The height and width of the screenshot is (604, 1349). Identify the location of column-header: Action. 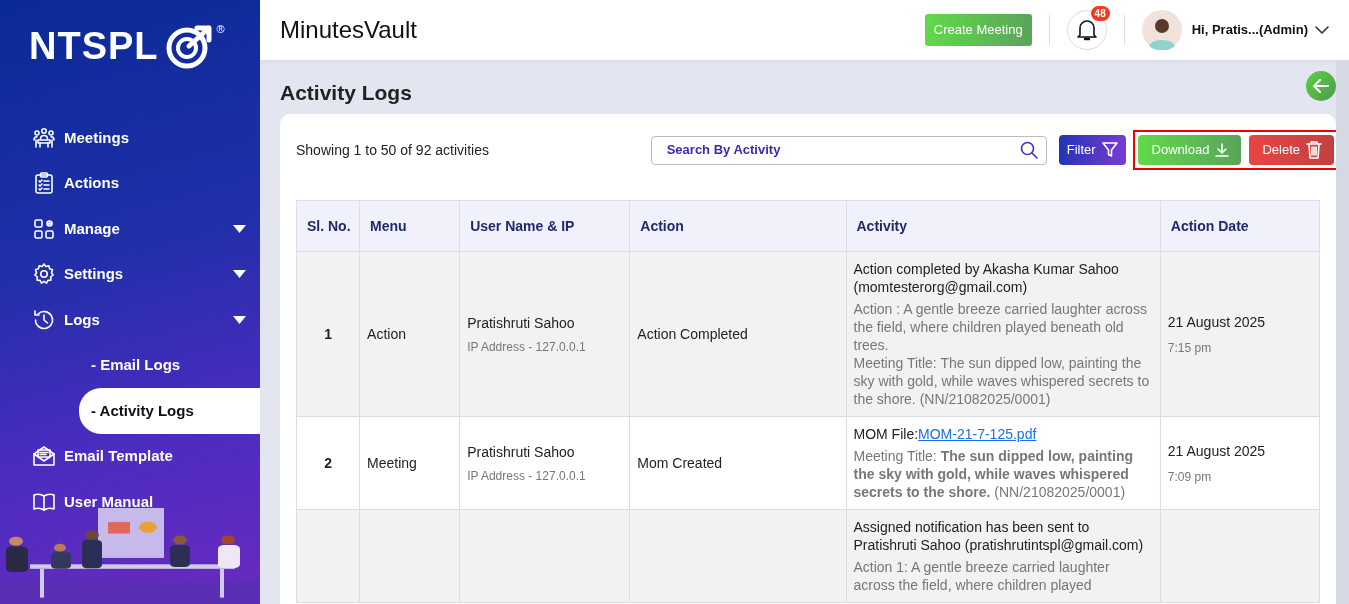
(737, 226).